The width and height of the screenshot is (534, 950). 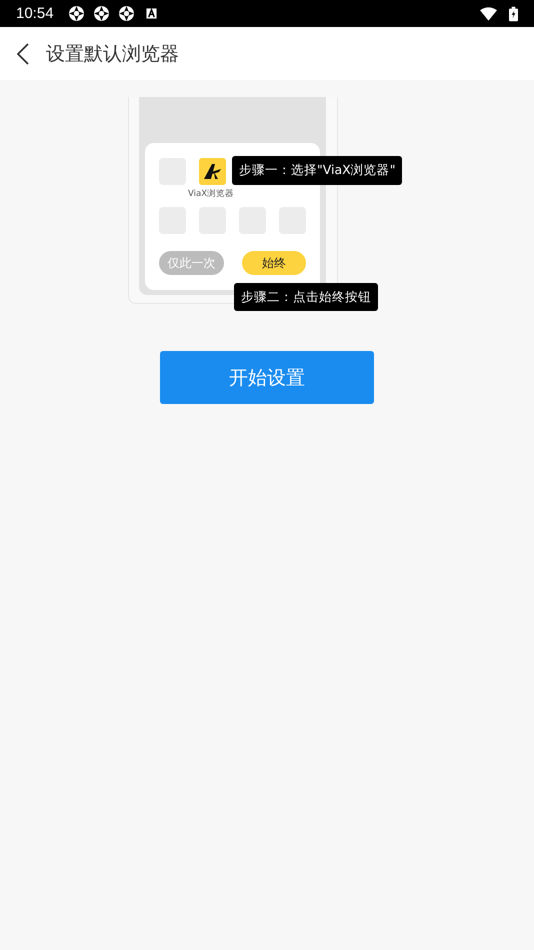 I want to click on back-icon, so click(x=23, y=53).